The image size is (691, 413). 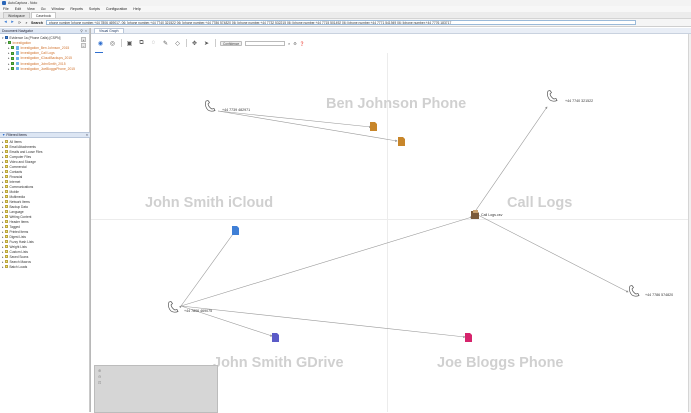 I want to click on menu-scripts: Scripts, so click(x=94, y=9).